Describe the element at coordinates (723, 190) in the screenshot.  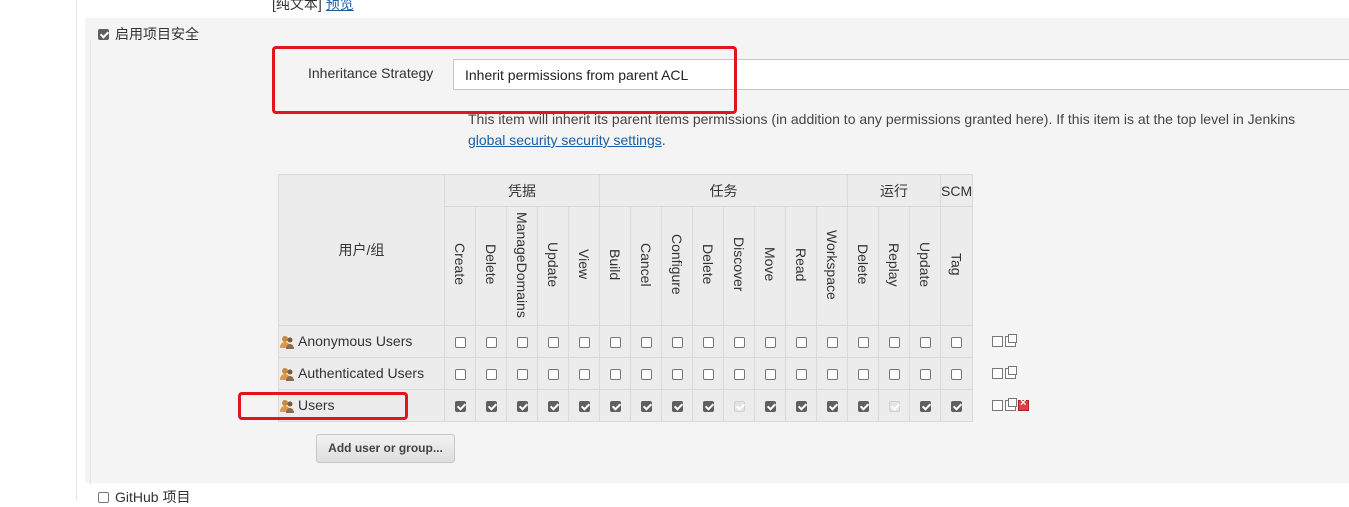
I see `permission-group-header: 任务` at that location.